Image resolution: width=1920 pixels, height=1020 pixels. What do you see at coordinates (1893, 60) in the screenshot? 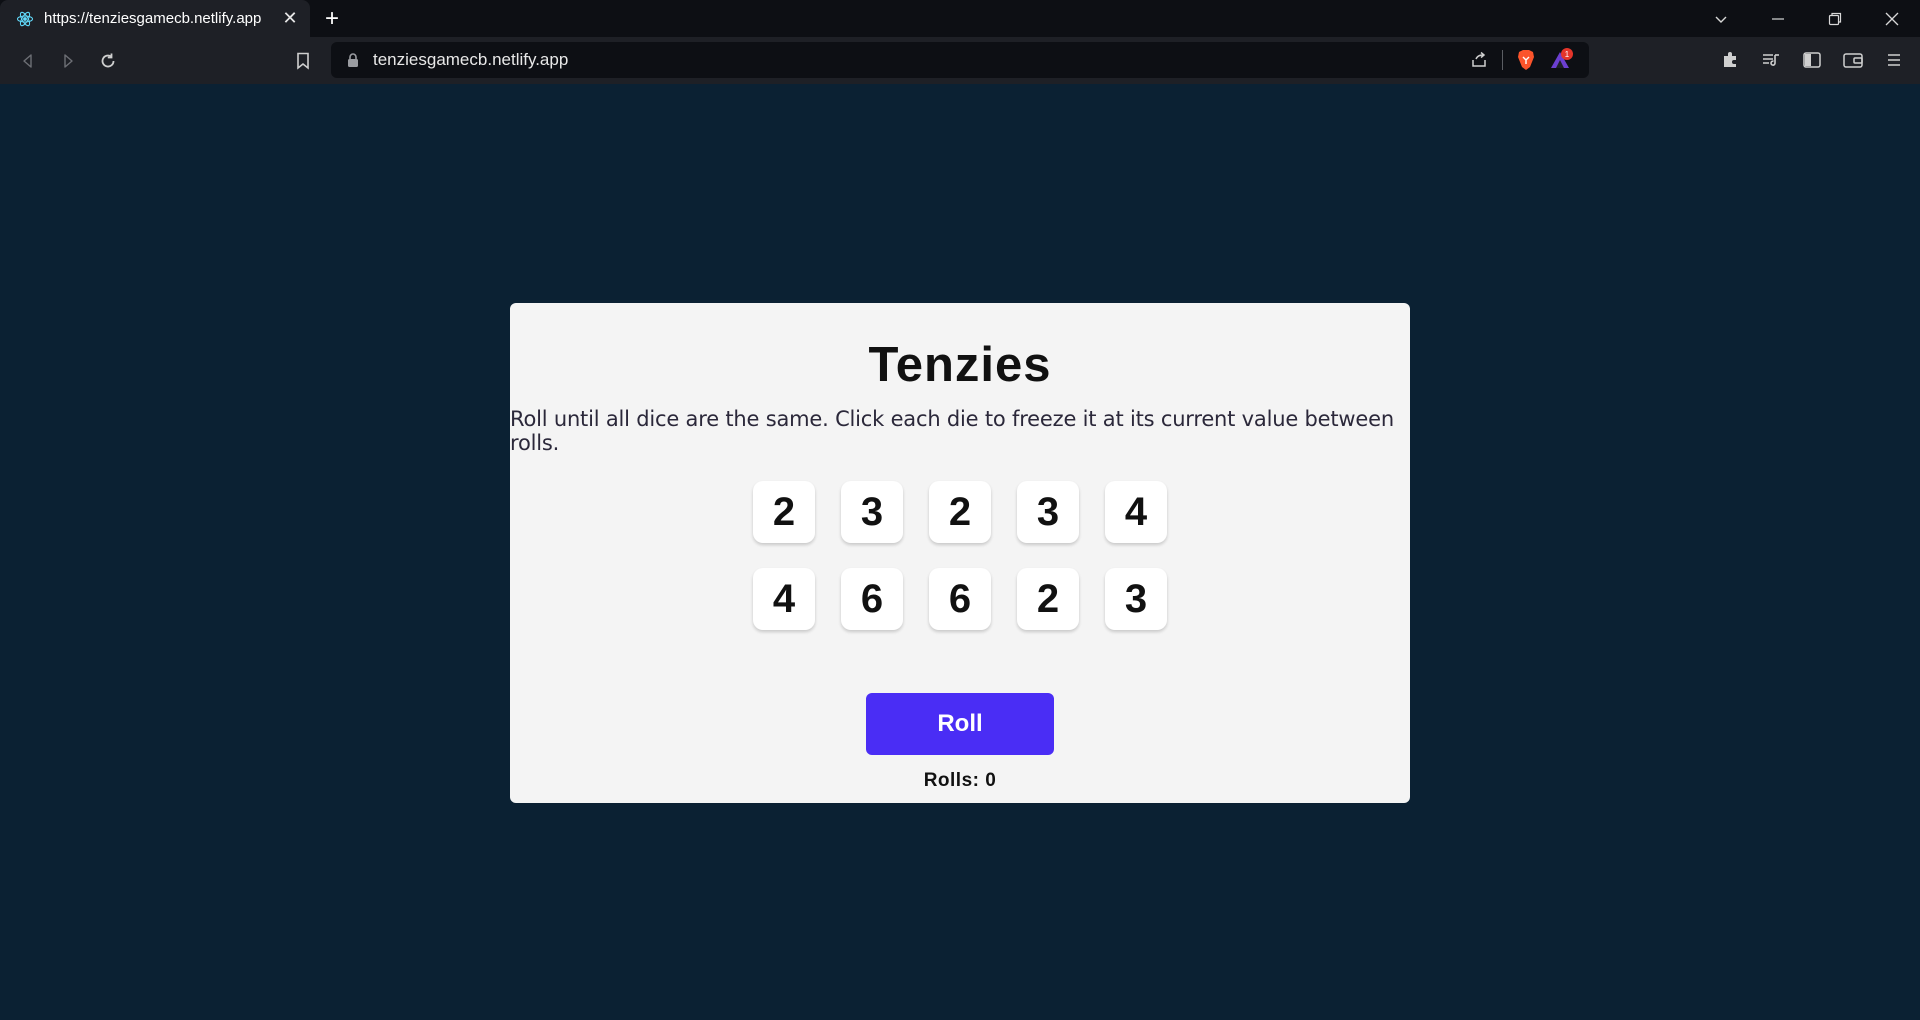
I see `menu-icon` at bounding box center [1893, 60].